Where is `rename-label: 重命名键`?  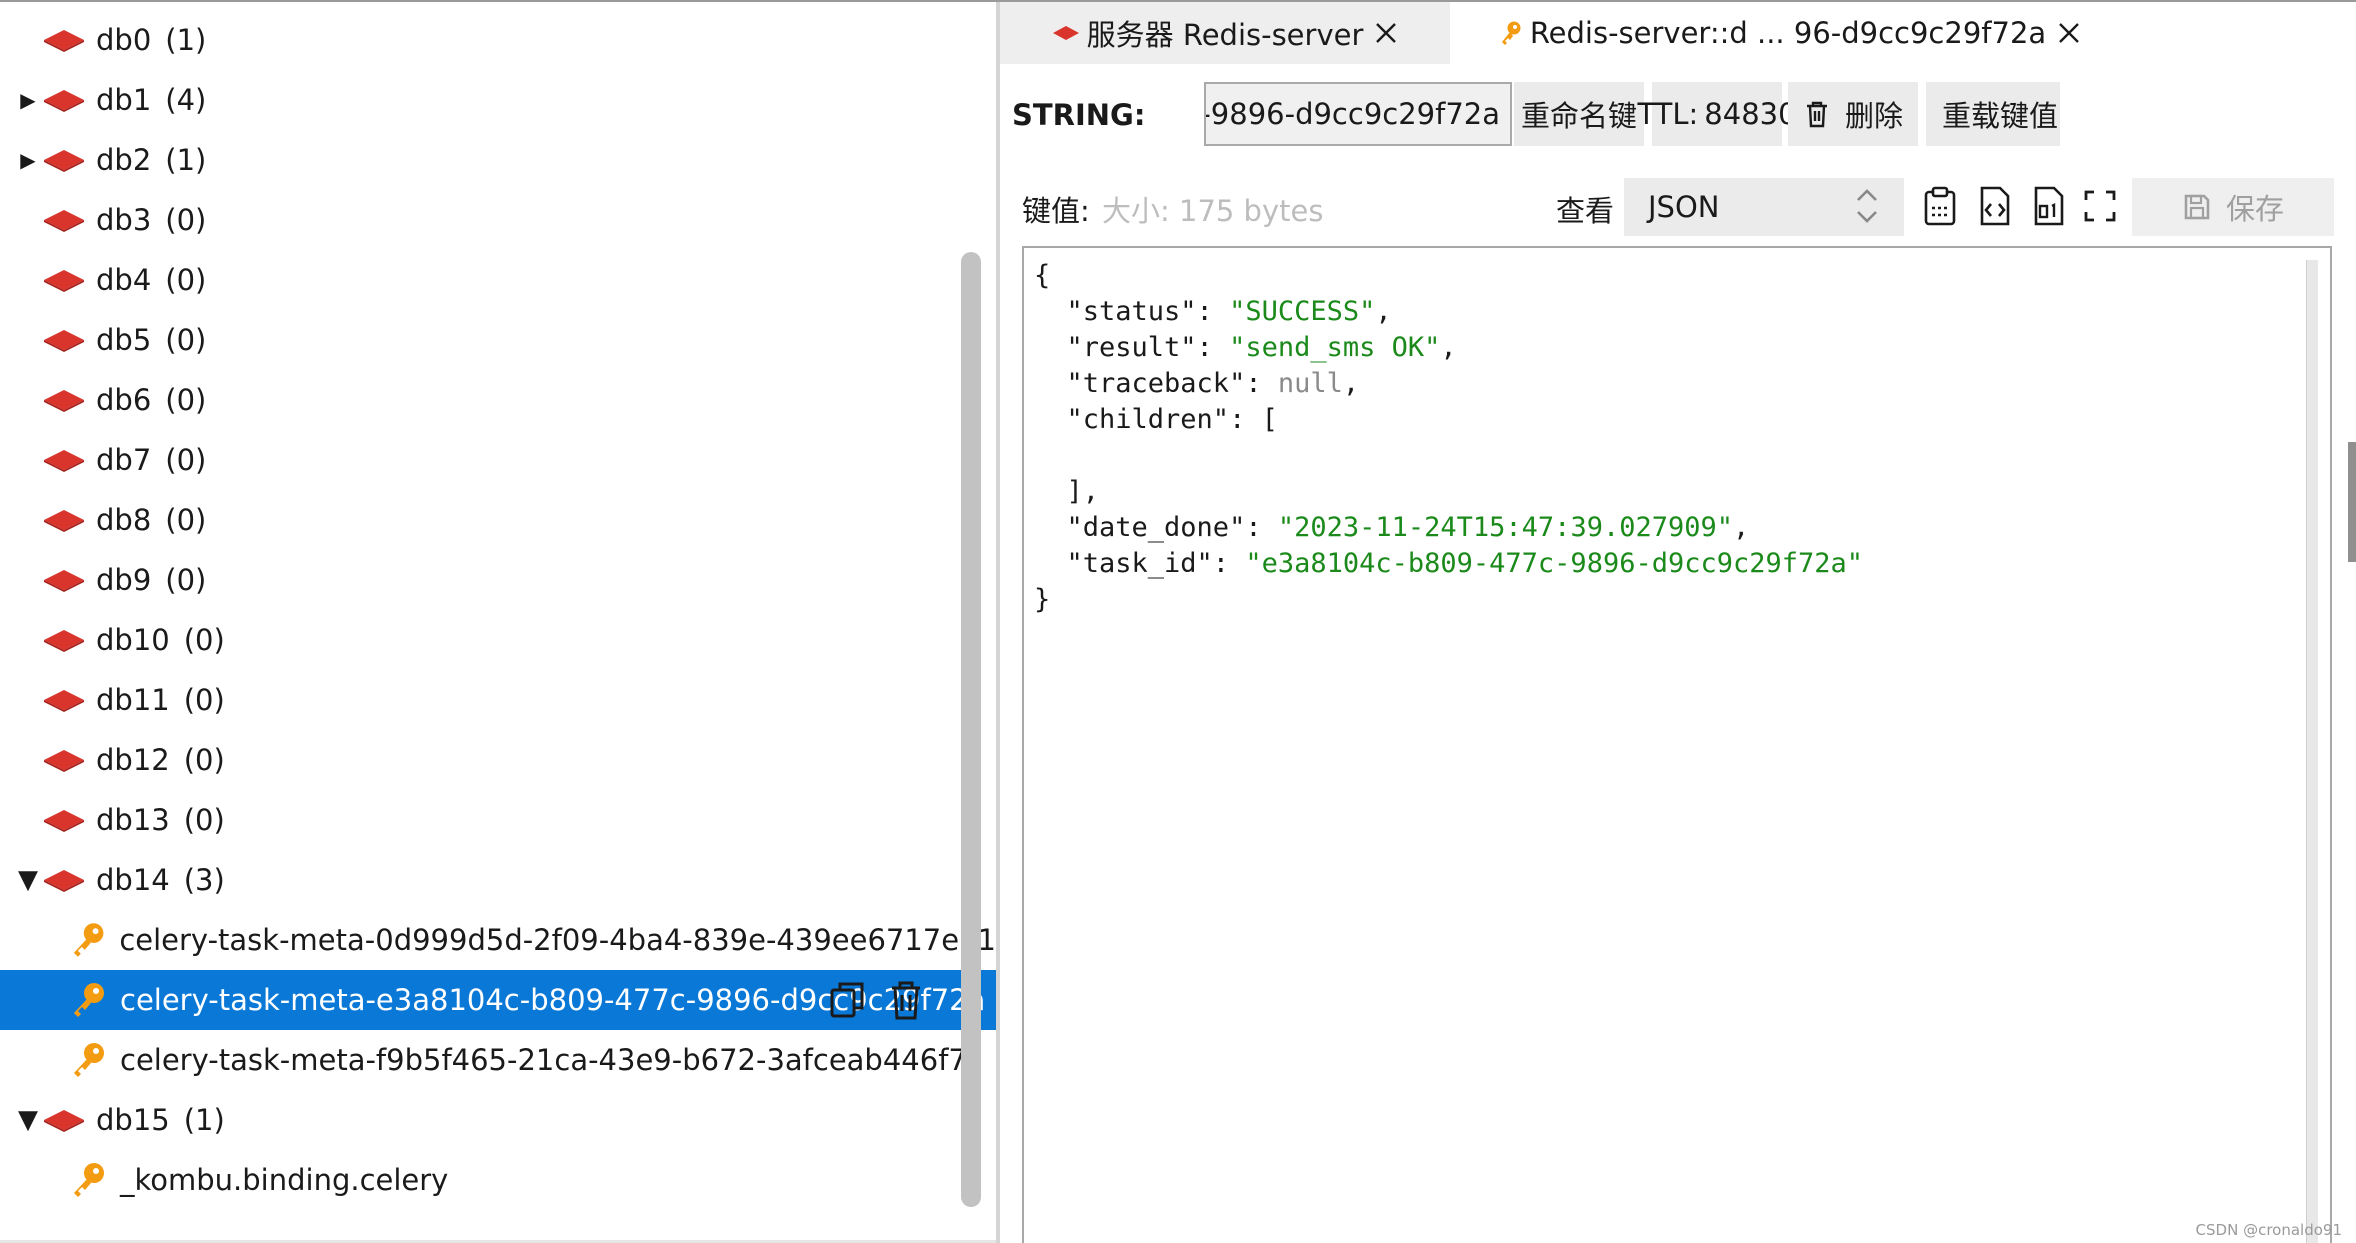
rename-label: 重命名键 is located at coordinates (1578, 116).